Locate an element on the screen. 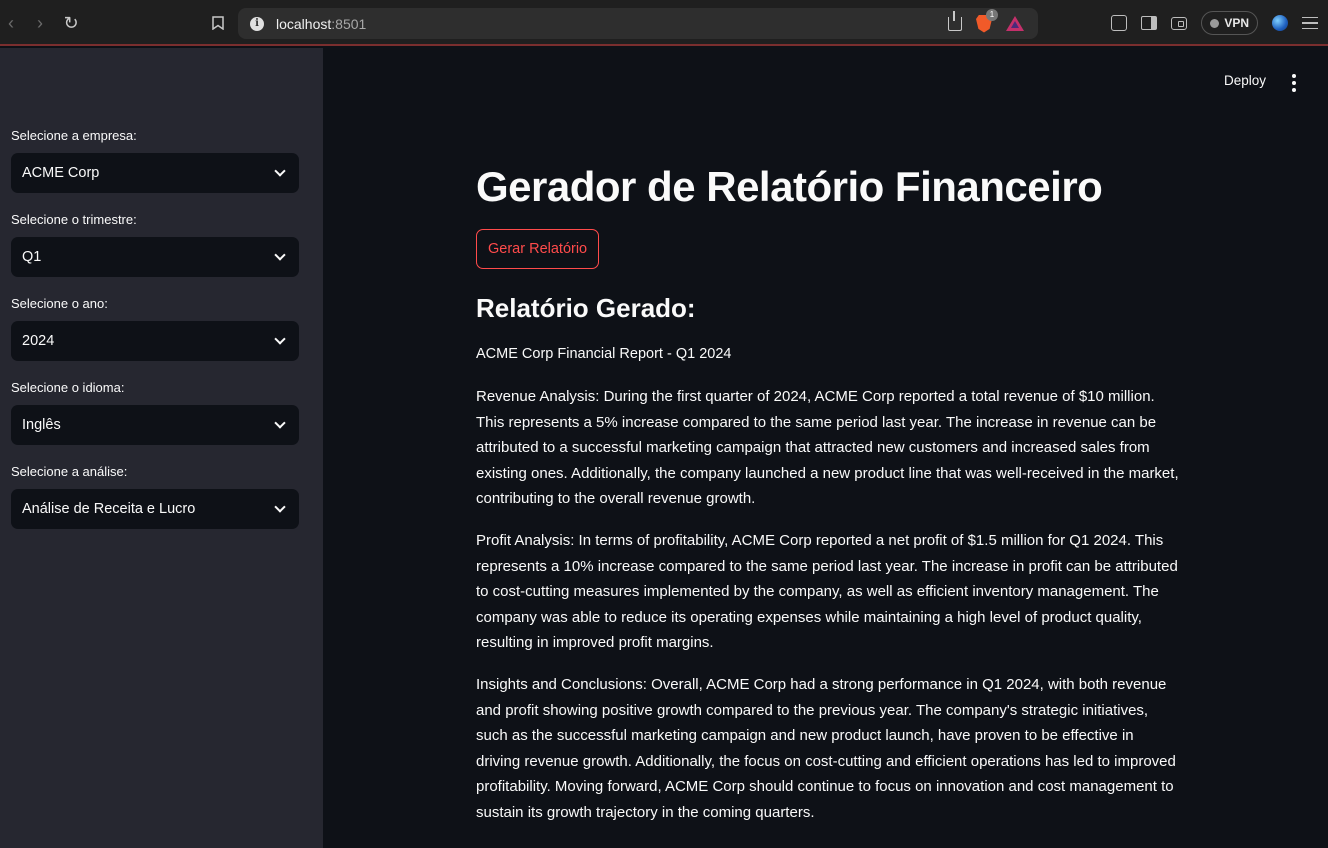  company-label: Selecione a empresa: is located at coordinates (74, 135).